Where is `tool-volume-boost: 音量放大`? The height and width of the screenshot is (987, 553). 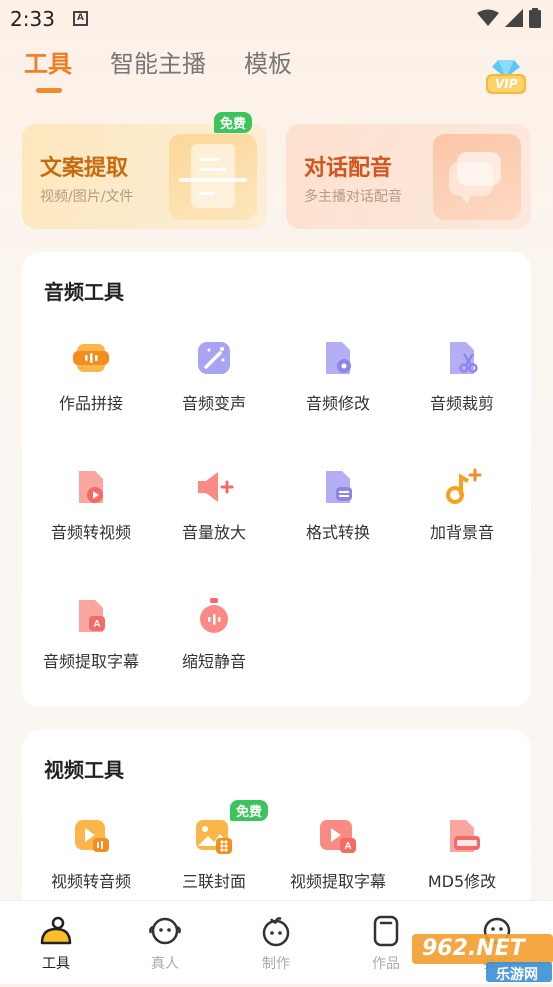 tool-volume-boost: 音量放大 is located at coordinates (214, 505).